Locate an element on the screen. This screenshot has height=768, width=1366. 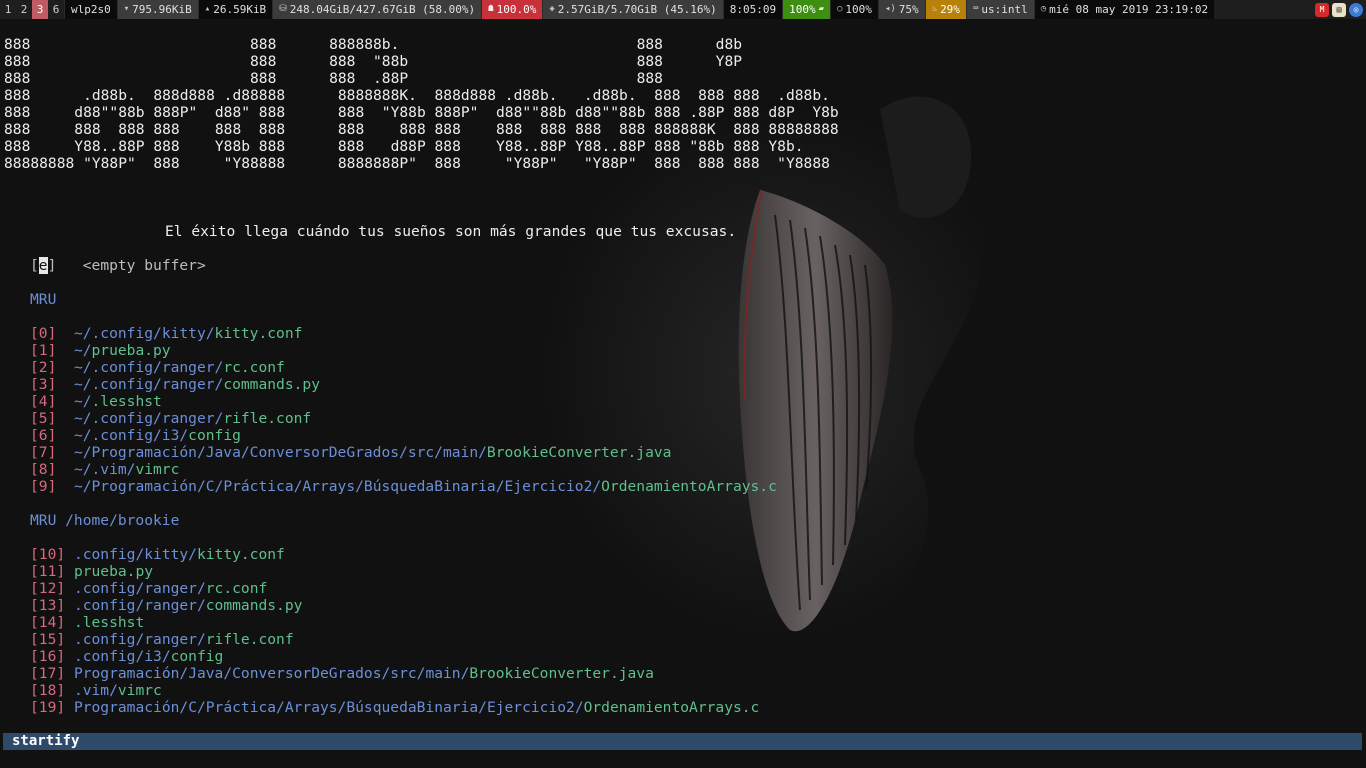
workspace-2: 2 is located at coordinates (24, 9).